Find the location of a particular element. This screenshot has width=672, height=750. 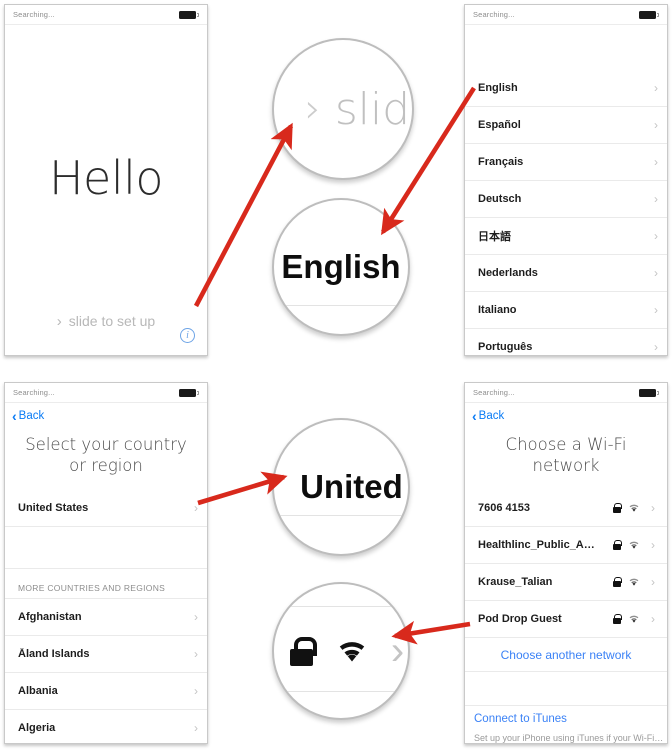

country-label: Albania is located at coordinates (38, 691).